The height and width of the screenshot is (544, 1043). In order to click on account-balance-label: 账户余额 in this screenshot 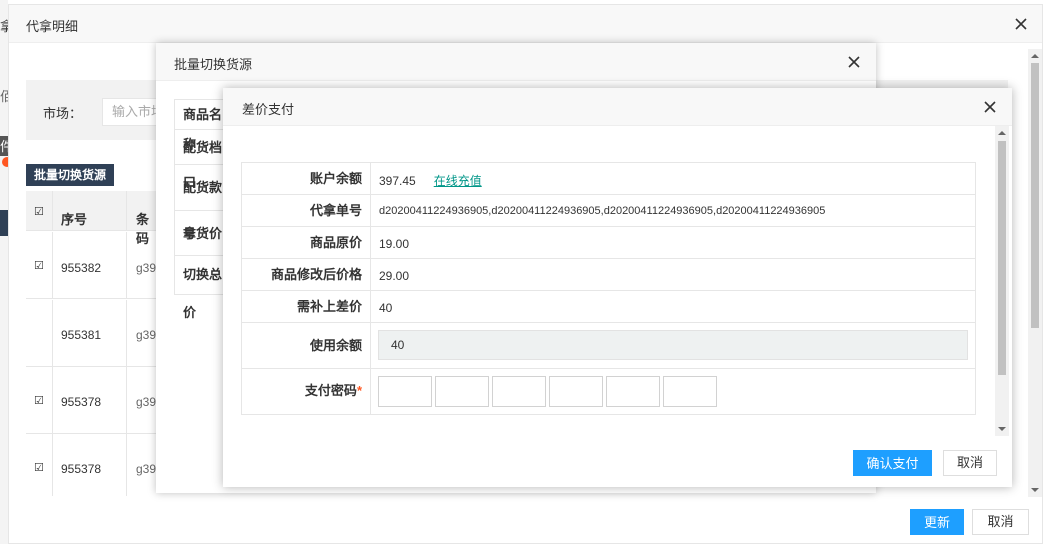, I will do `click(306, 178)`.